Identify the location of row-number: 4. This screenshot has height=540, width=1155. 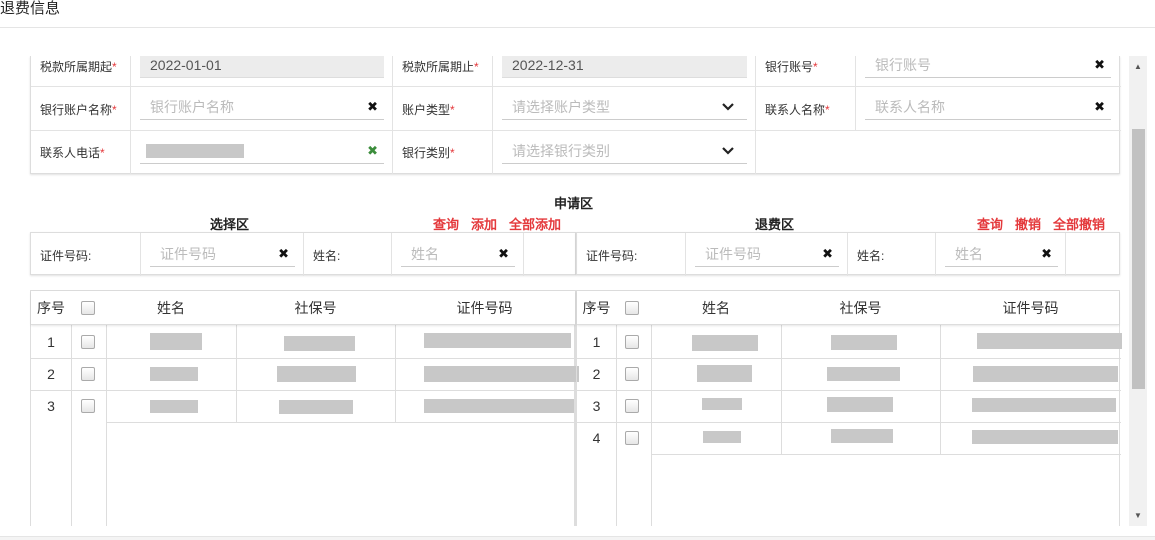
(596, 438).